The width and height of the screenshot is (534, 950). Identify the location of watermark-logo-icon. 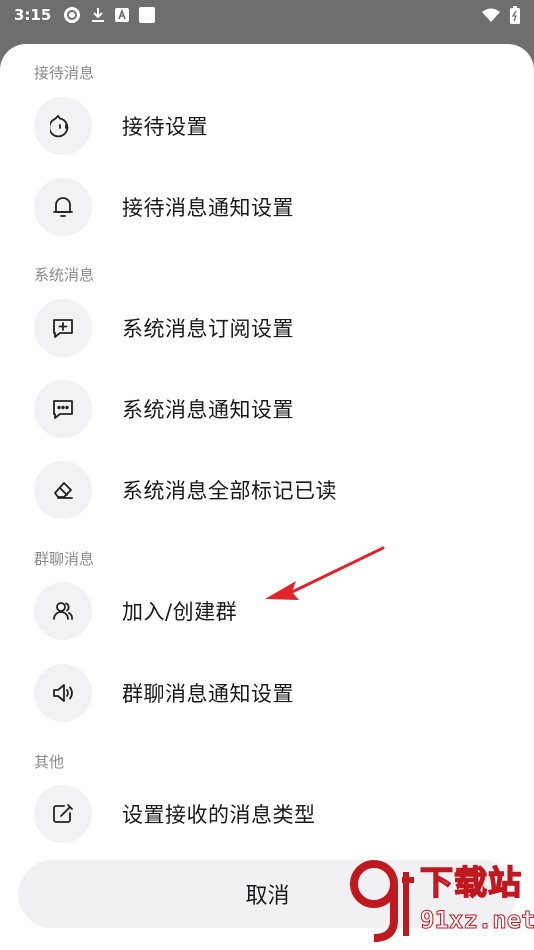
(382, 901).